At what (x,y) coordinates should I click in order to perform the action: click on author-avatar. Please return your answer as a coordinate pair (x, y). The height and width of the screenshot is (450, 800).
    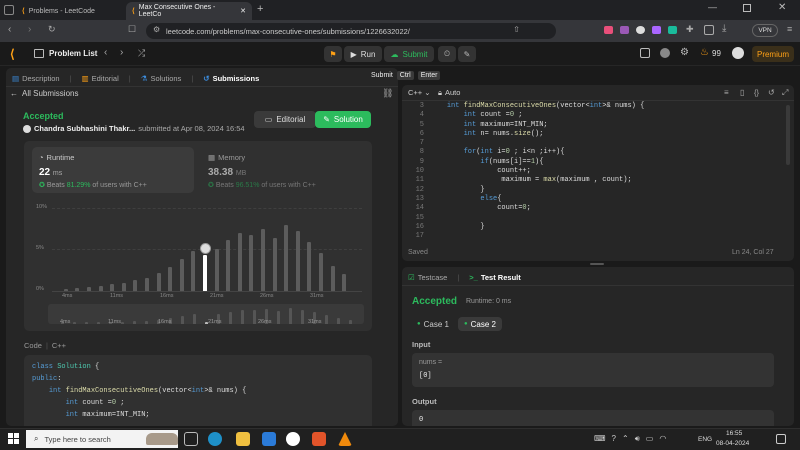
    Looking at the image, I should click on (27, 128).